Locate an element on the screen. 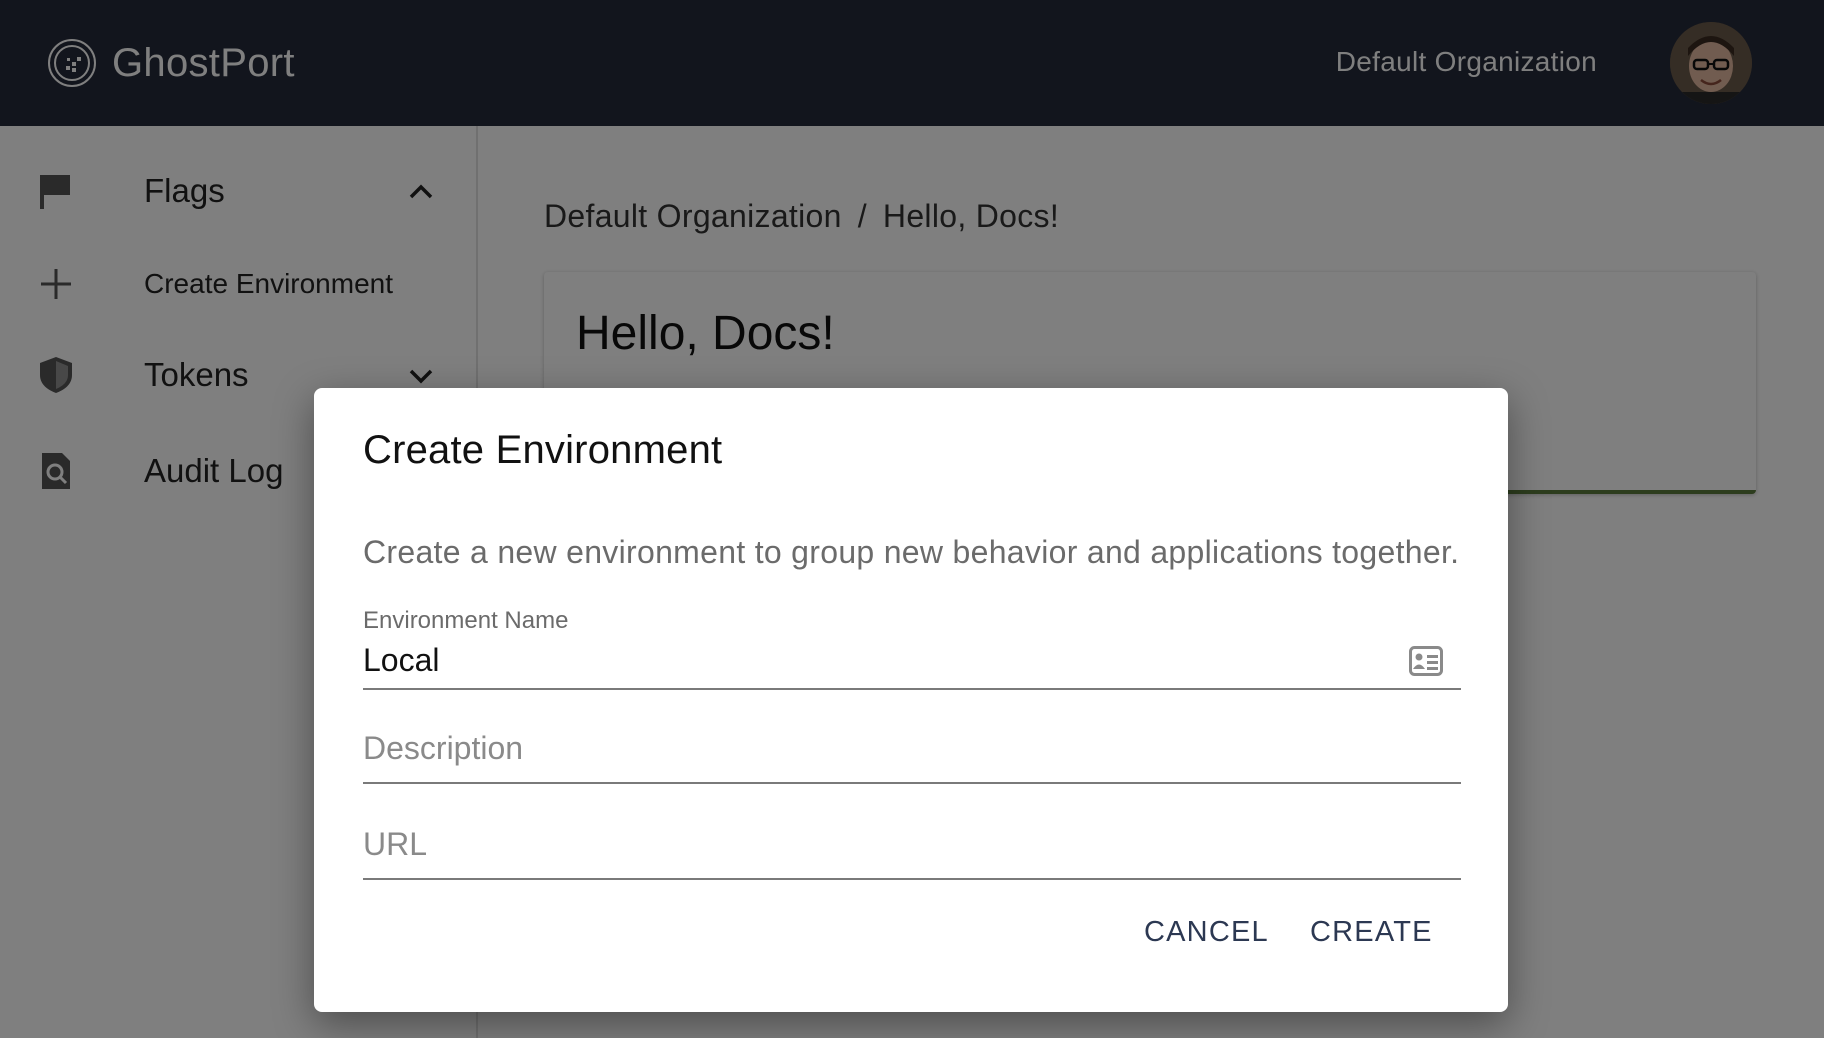 Image resolution: width=1824 pixels, height=1038 pixels. dialog-title: Create Environment is located at coordinates (543, 450).